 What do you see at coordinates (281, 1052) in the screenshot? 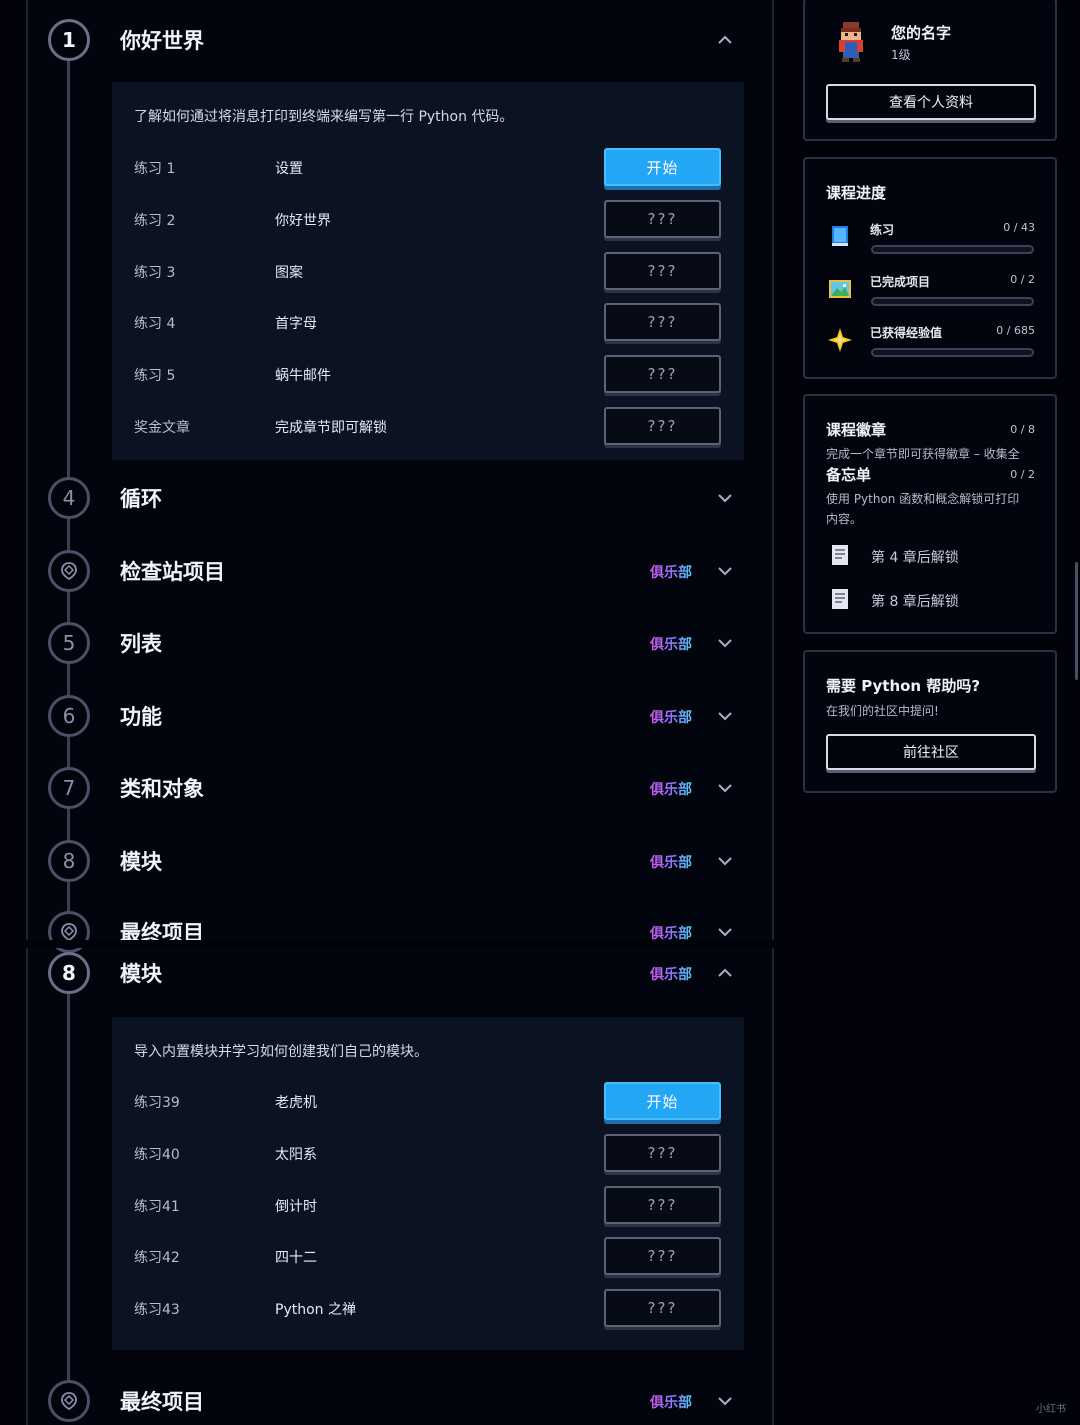
I see `chapter-description: 导入内置模块并学习如何创建我们自己的模块。` at bounding box center [281, 1052].